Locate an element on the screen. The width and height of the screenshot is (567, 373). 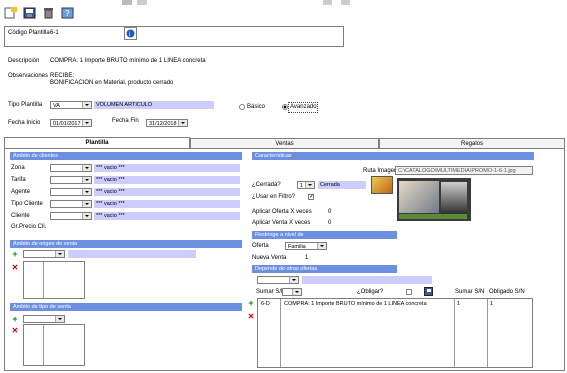
window-icon is located at coordinates (327, 2).